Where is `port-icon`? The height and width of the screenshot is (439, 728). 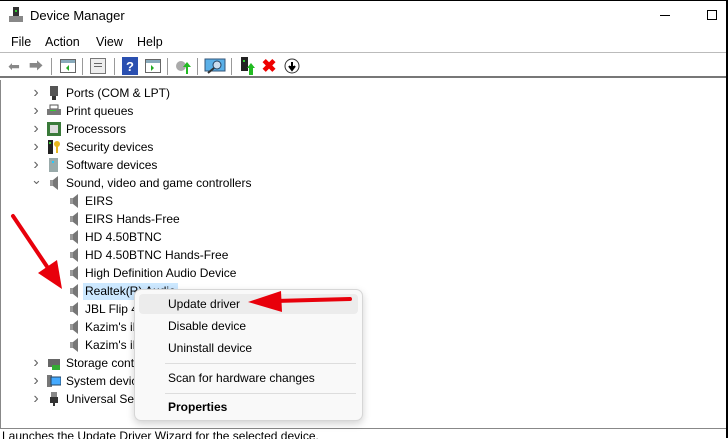
port-icon is located at coordinates (54, 93).